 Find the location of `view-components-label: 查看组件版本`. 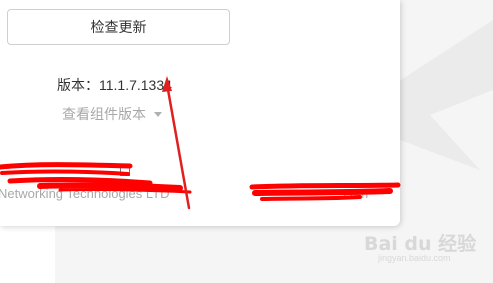

view-components-label: 查看组件版本 is located at coordinates (104, 114).